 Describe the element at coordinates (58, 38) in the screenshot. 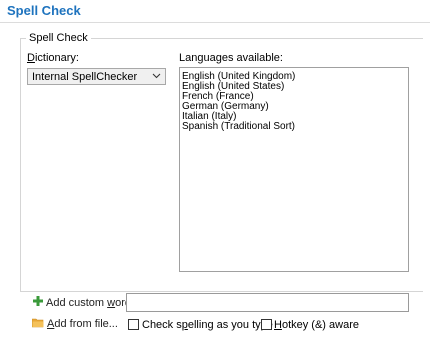

I see `group-legend: Spell Check` at that location.